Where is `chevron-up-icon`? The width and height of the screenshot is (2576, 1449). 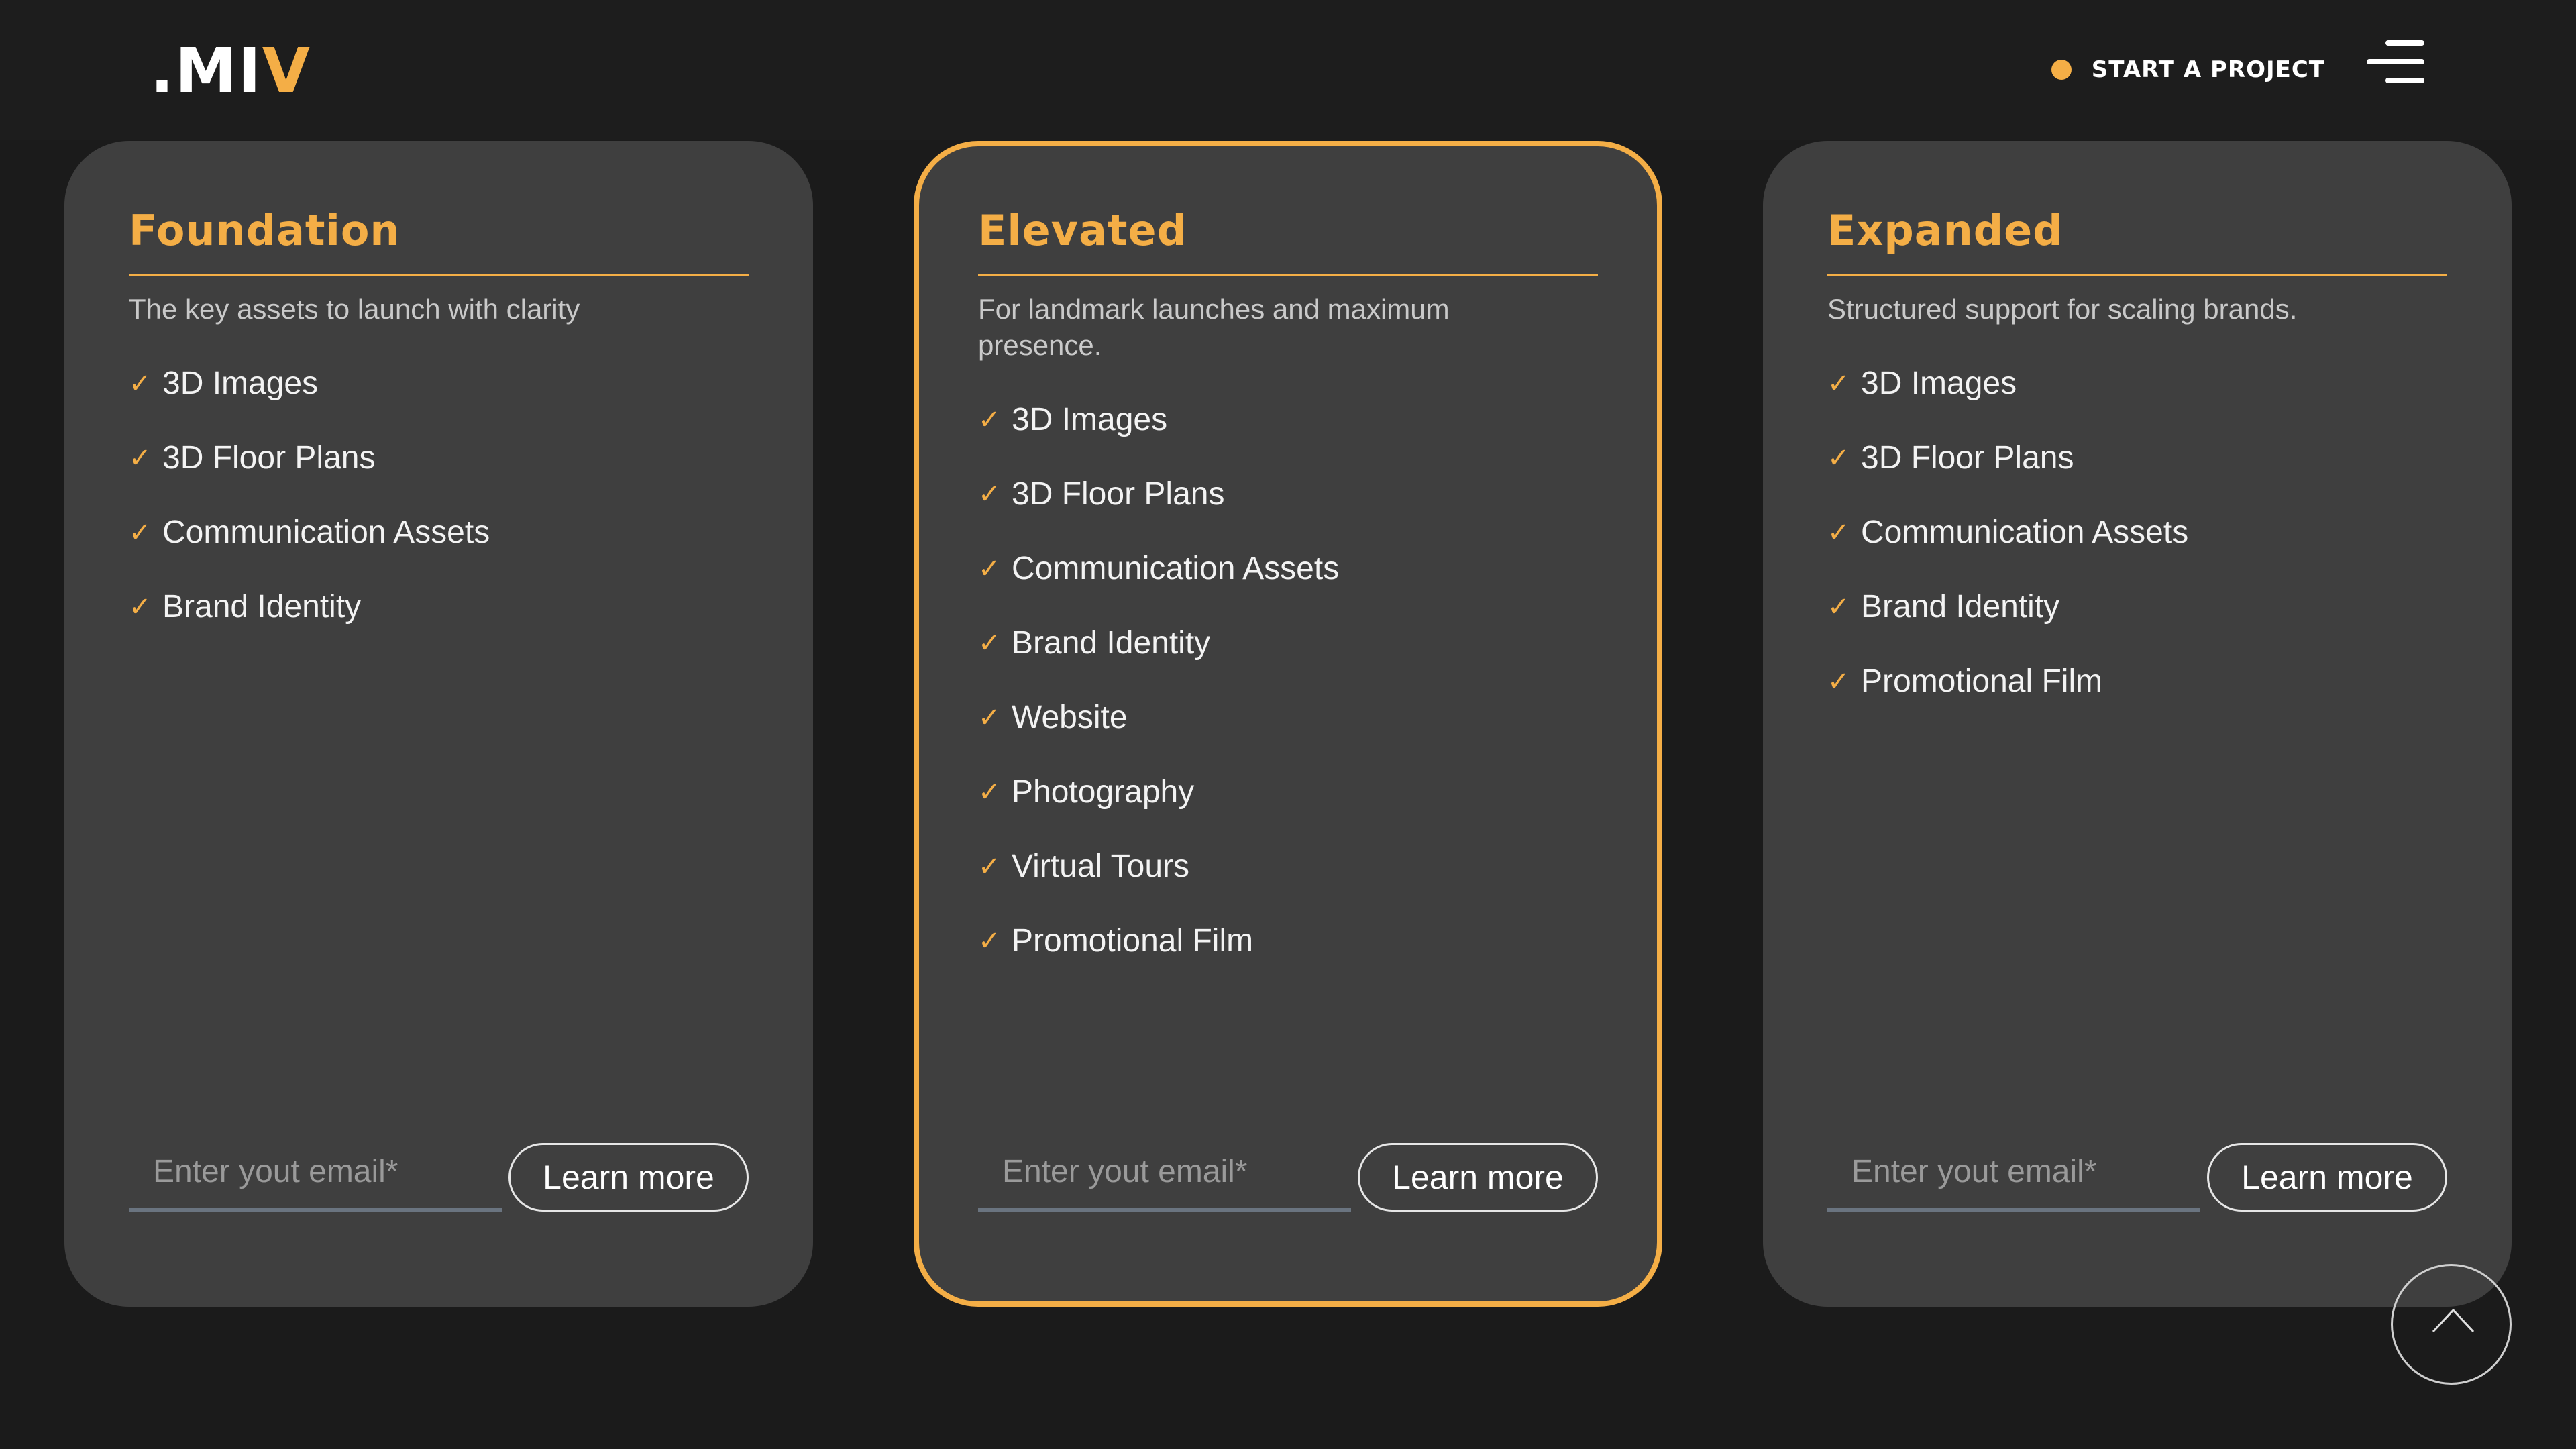
chevron-up-icon is located at coordinates (2453, 1320).